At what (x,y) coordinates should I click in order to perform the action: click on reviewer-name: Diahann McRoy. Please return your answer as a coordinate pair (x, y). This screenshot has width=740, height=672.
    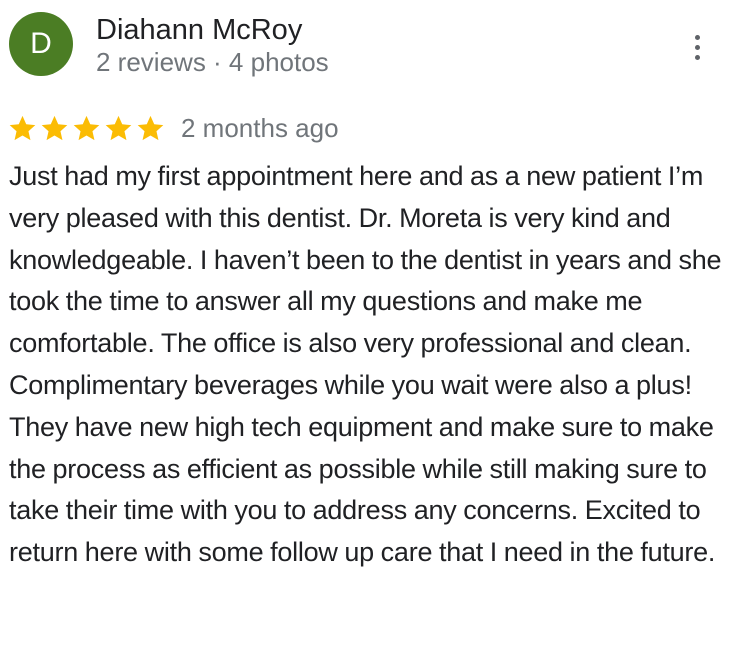
    Looking at the image, I should click on (199, 30).